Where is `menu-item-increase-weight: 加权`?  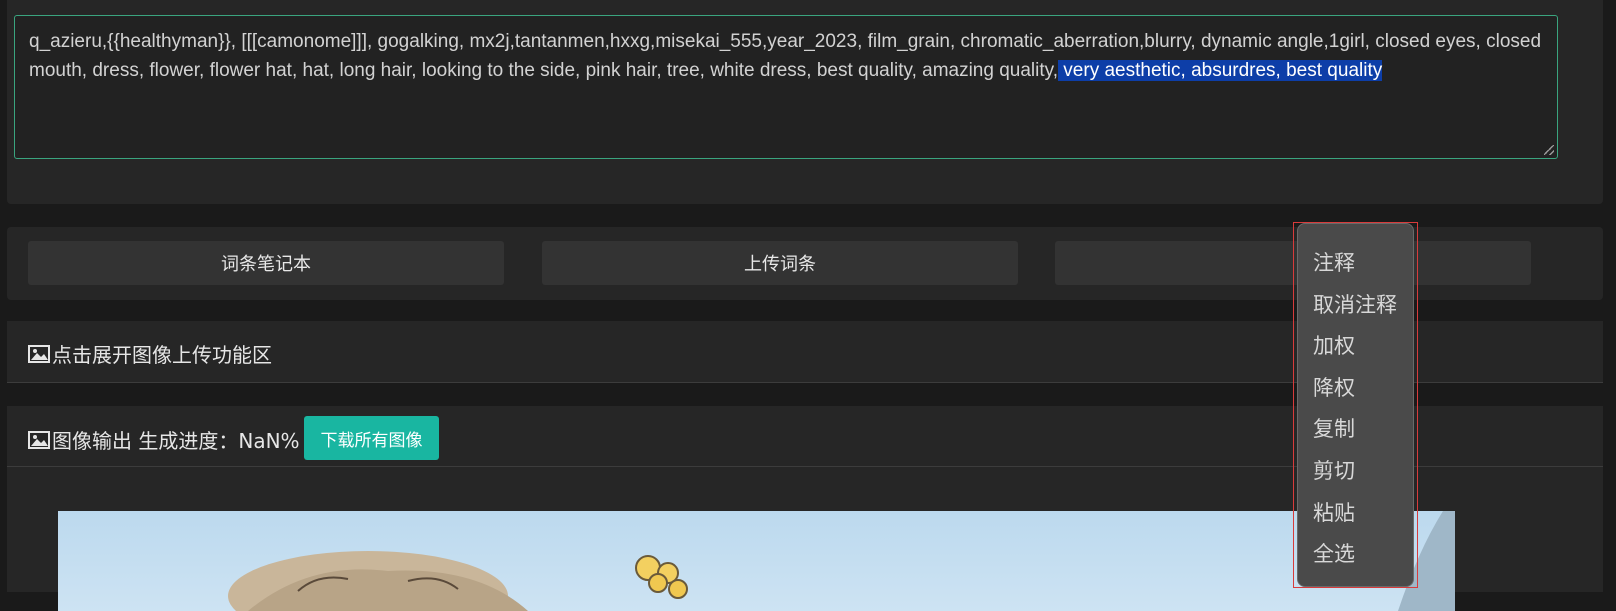 menu-item-increase-weight: 加权 is located at coordinates (1355, 347).